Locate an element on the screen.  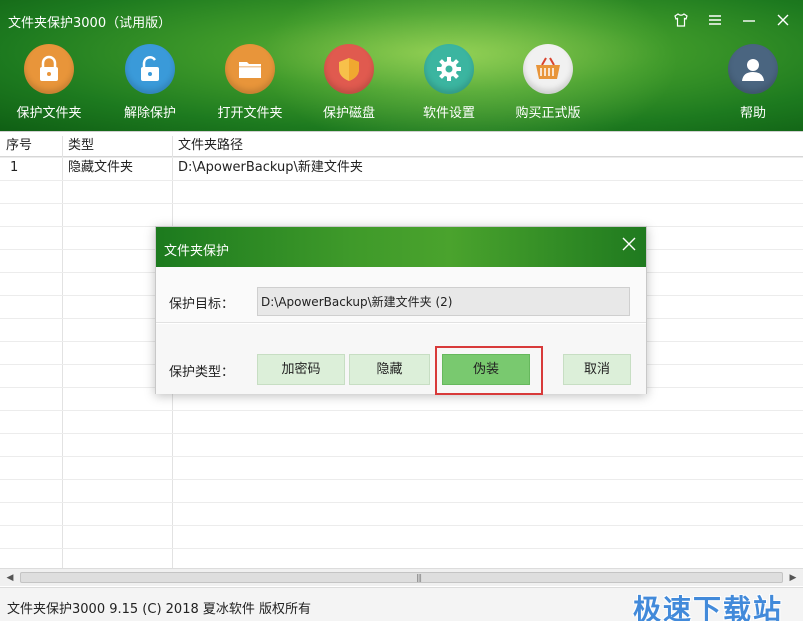
column-header-path: 文件夹路径 is located at coordinates (487, 146).